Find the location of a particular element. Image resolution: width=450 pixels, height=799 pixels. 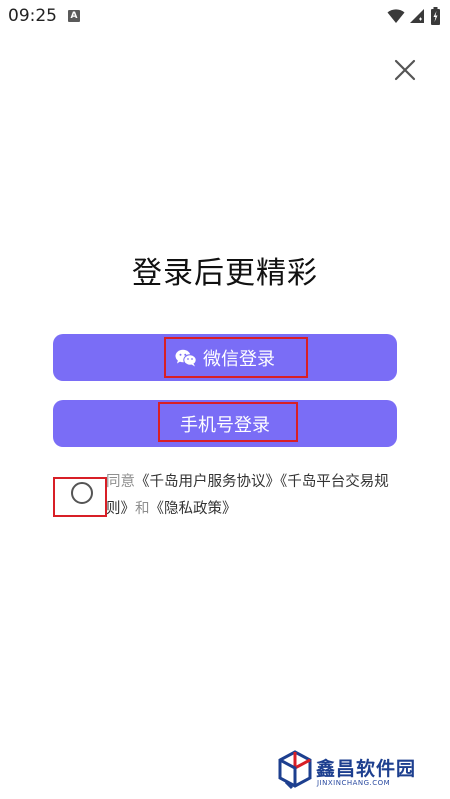

page-title: 登录后更精彩 is located at coordinates (225, 273).